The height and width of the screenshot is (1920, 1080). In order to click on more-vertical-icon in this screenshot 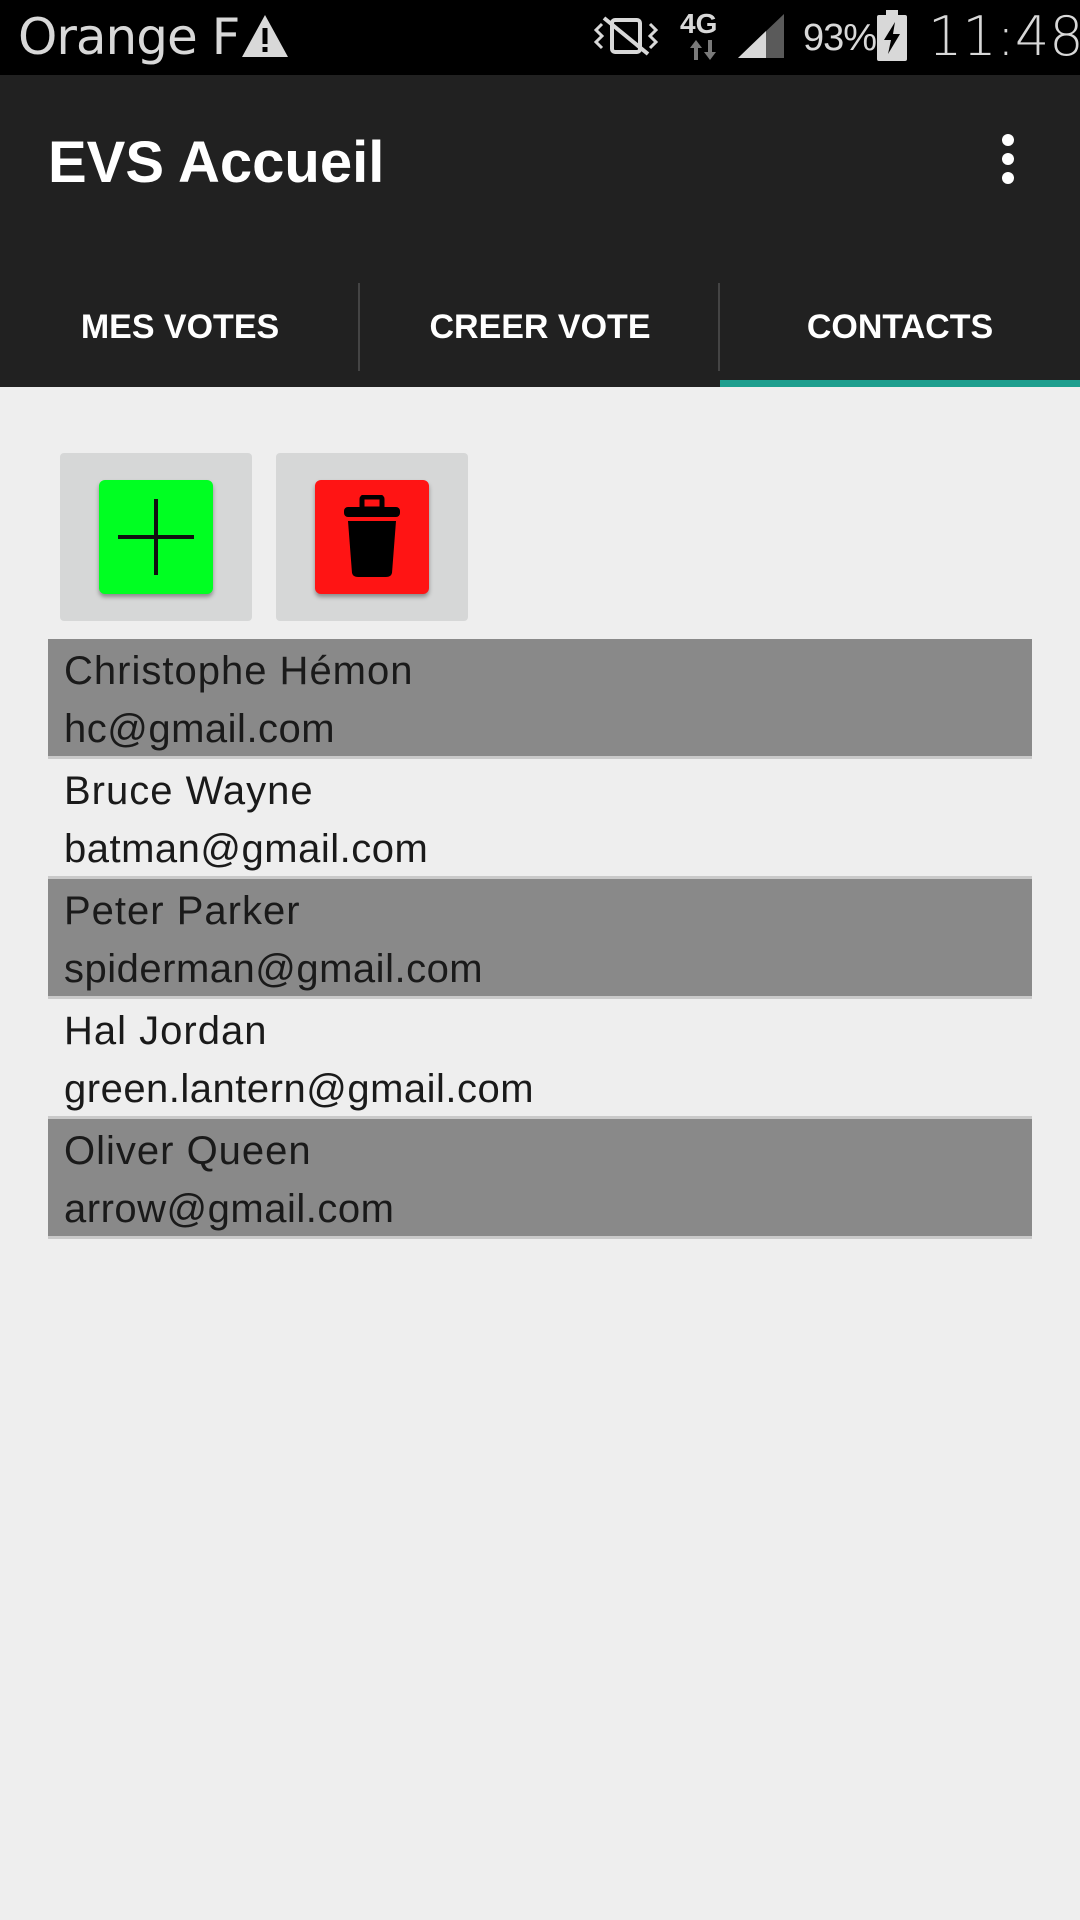, I will do `click(1008, 159)`.